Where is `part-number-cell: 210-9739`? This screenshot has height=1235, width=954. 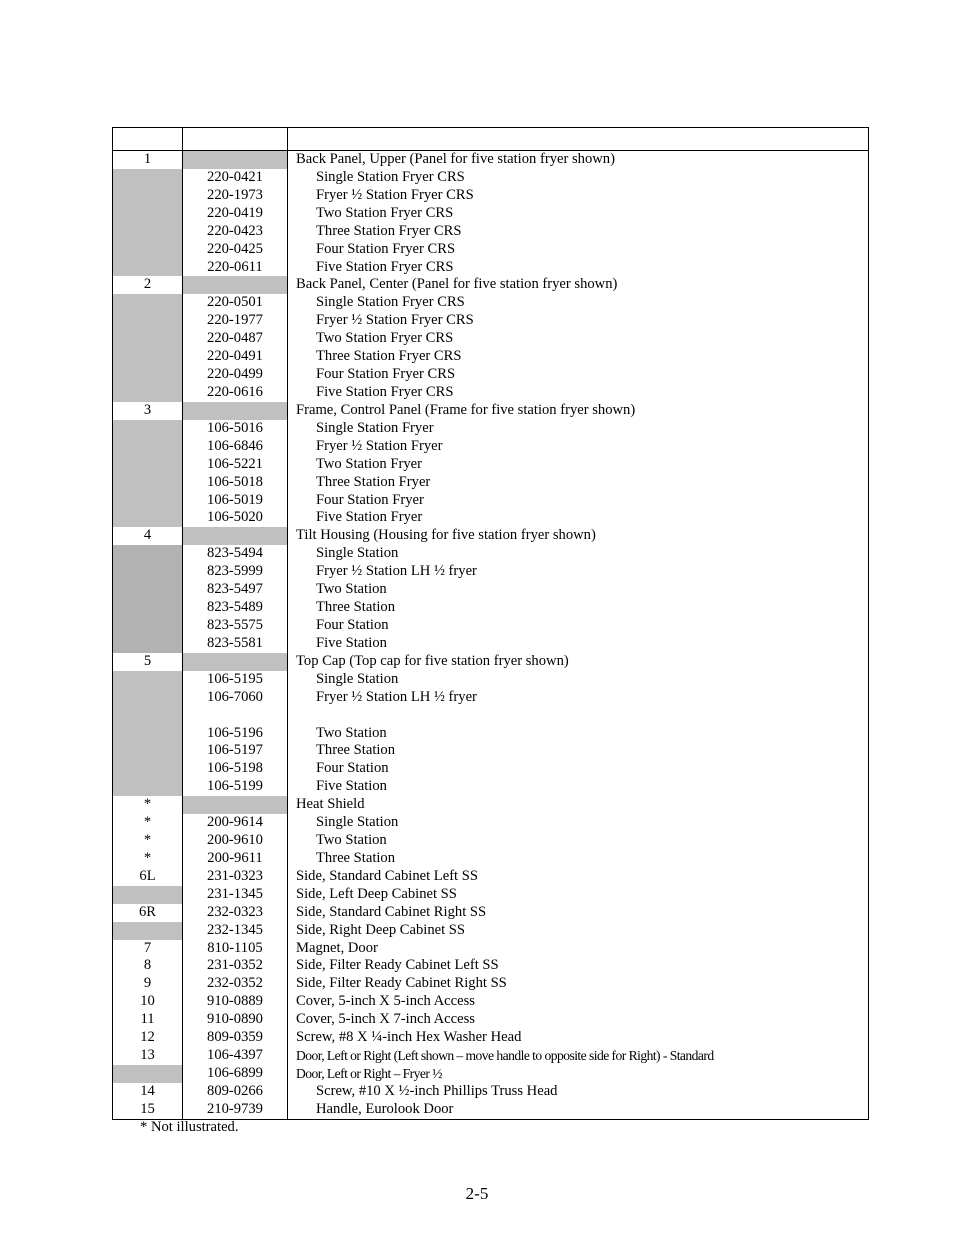 part-number-cell: 210-9739 is located at coordinates (235, 1109).